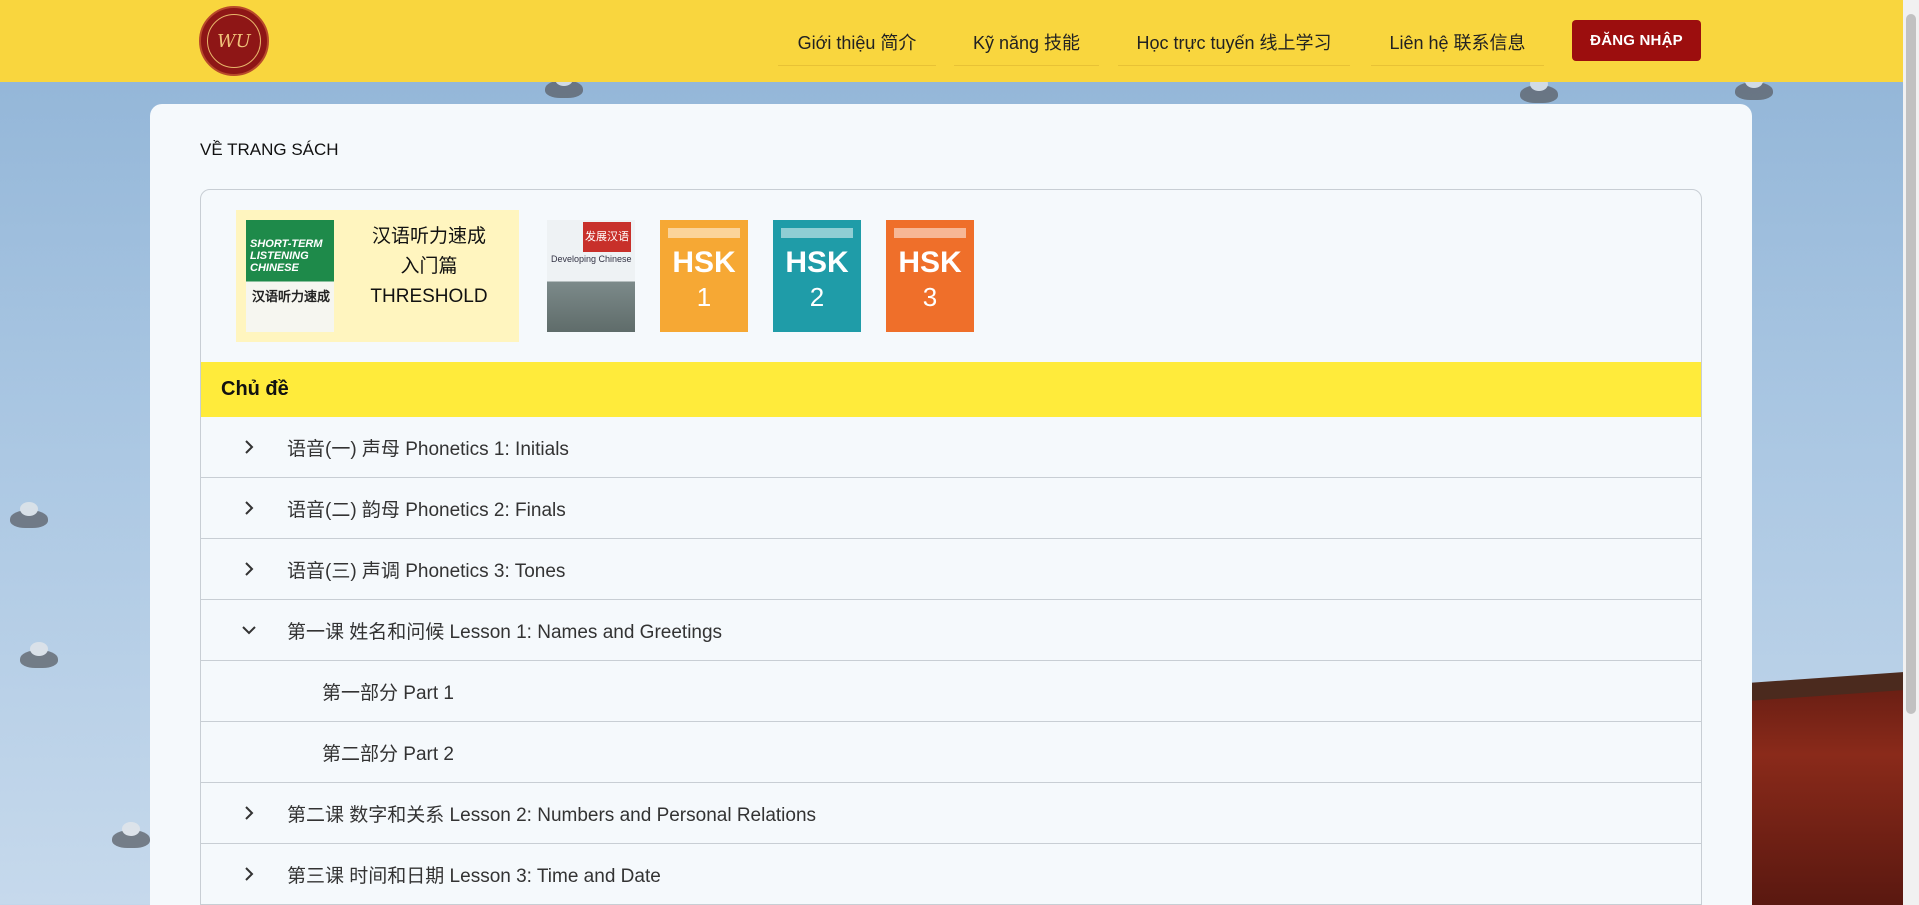  What do you see at coordinates (951, 630) in the screenshot?
I see `topic-row-expanded: 第一课 姓名和问候 Lesson 1: Names and Greetings` at bounding box center [951, 630].